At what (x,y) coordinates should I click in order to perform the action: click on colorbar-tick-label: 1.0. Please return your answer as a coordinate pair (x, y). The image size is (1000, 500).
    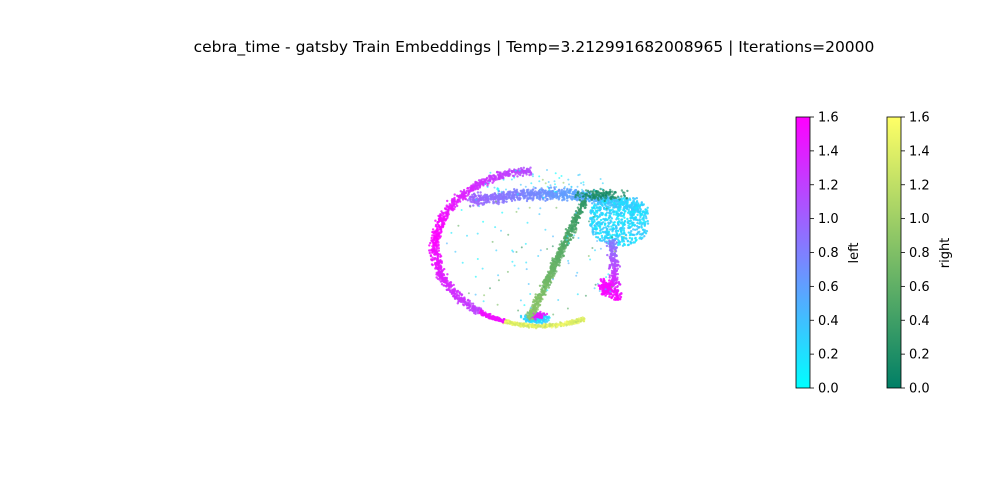
    Looking at the image, I should click on (919, 219).